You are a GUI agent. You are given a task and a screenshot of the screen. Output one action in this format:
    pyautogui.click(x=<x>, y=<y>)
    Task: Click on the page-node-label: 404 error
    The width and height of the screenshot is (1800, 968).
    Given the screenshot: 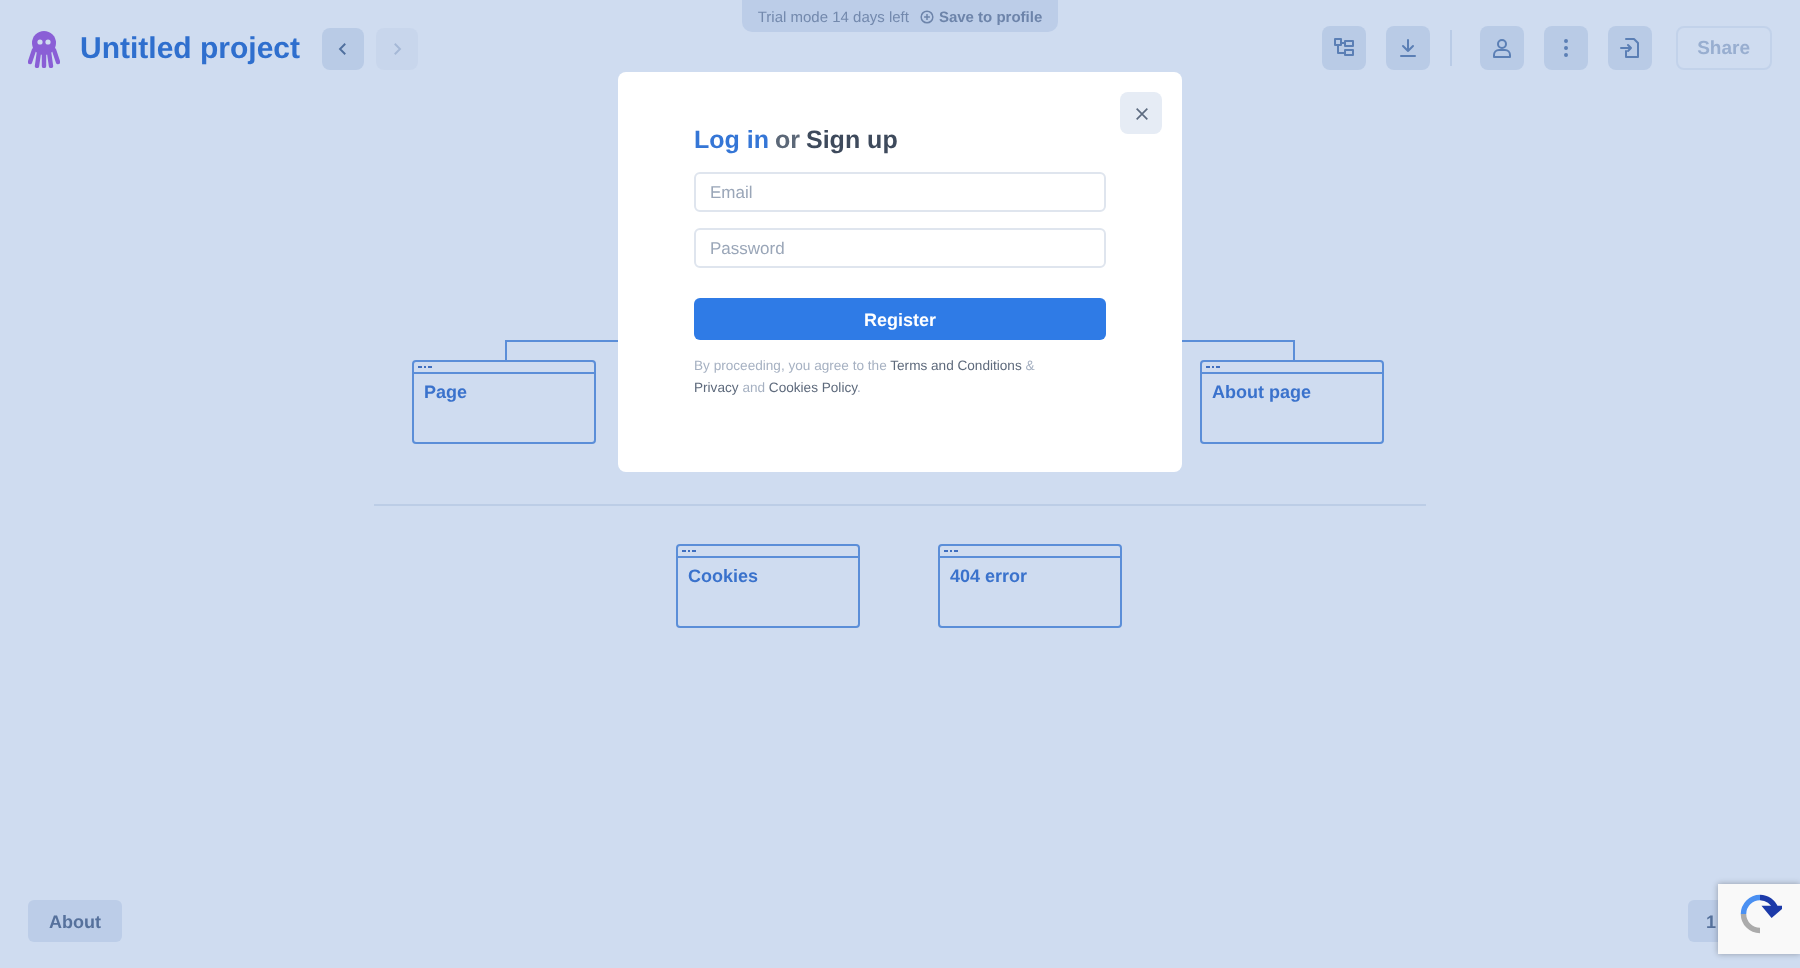 What is the action you would take?
    pyautogui.click(x=989, y=576)
    